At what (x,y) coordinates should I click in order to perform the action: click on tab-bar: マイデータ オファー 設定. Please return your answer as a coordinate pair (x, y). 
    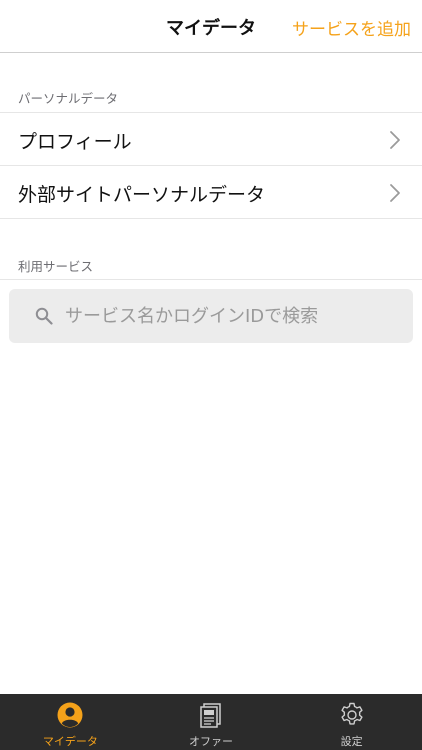
    Looking at the image, I should click on (211, 722).